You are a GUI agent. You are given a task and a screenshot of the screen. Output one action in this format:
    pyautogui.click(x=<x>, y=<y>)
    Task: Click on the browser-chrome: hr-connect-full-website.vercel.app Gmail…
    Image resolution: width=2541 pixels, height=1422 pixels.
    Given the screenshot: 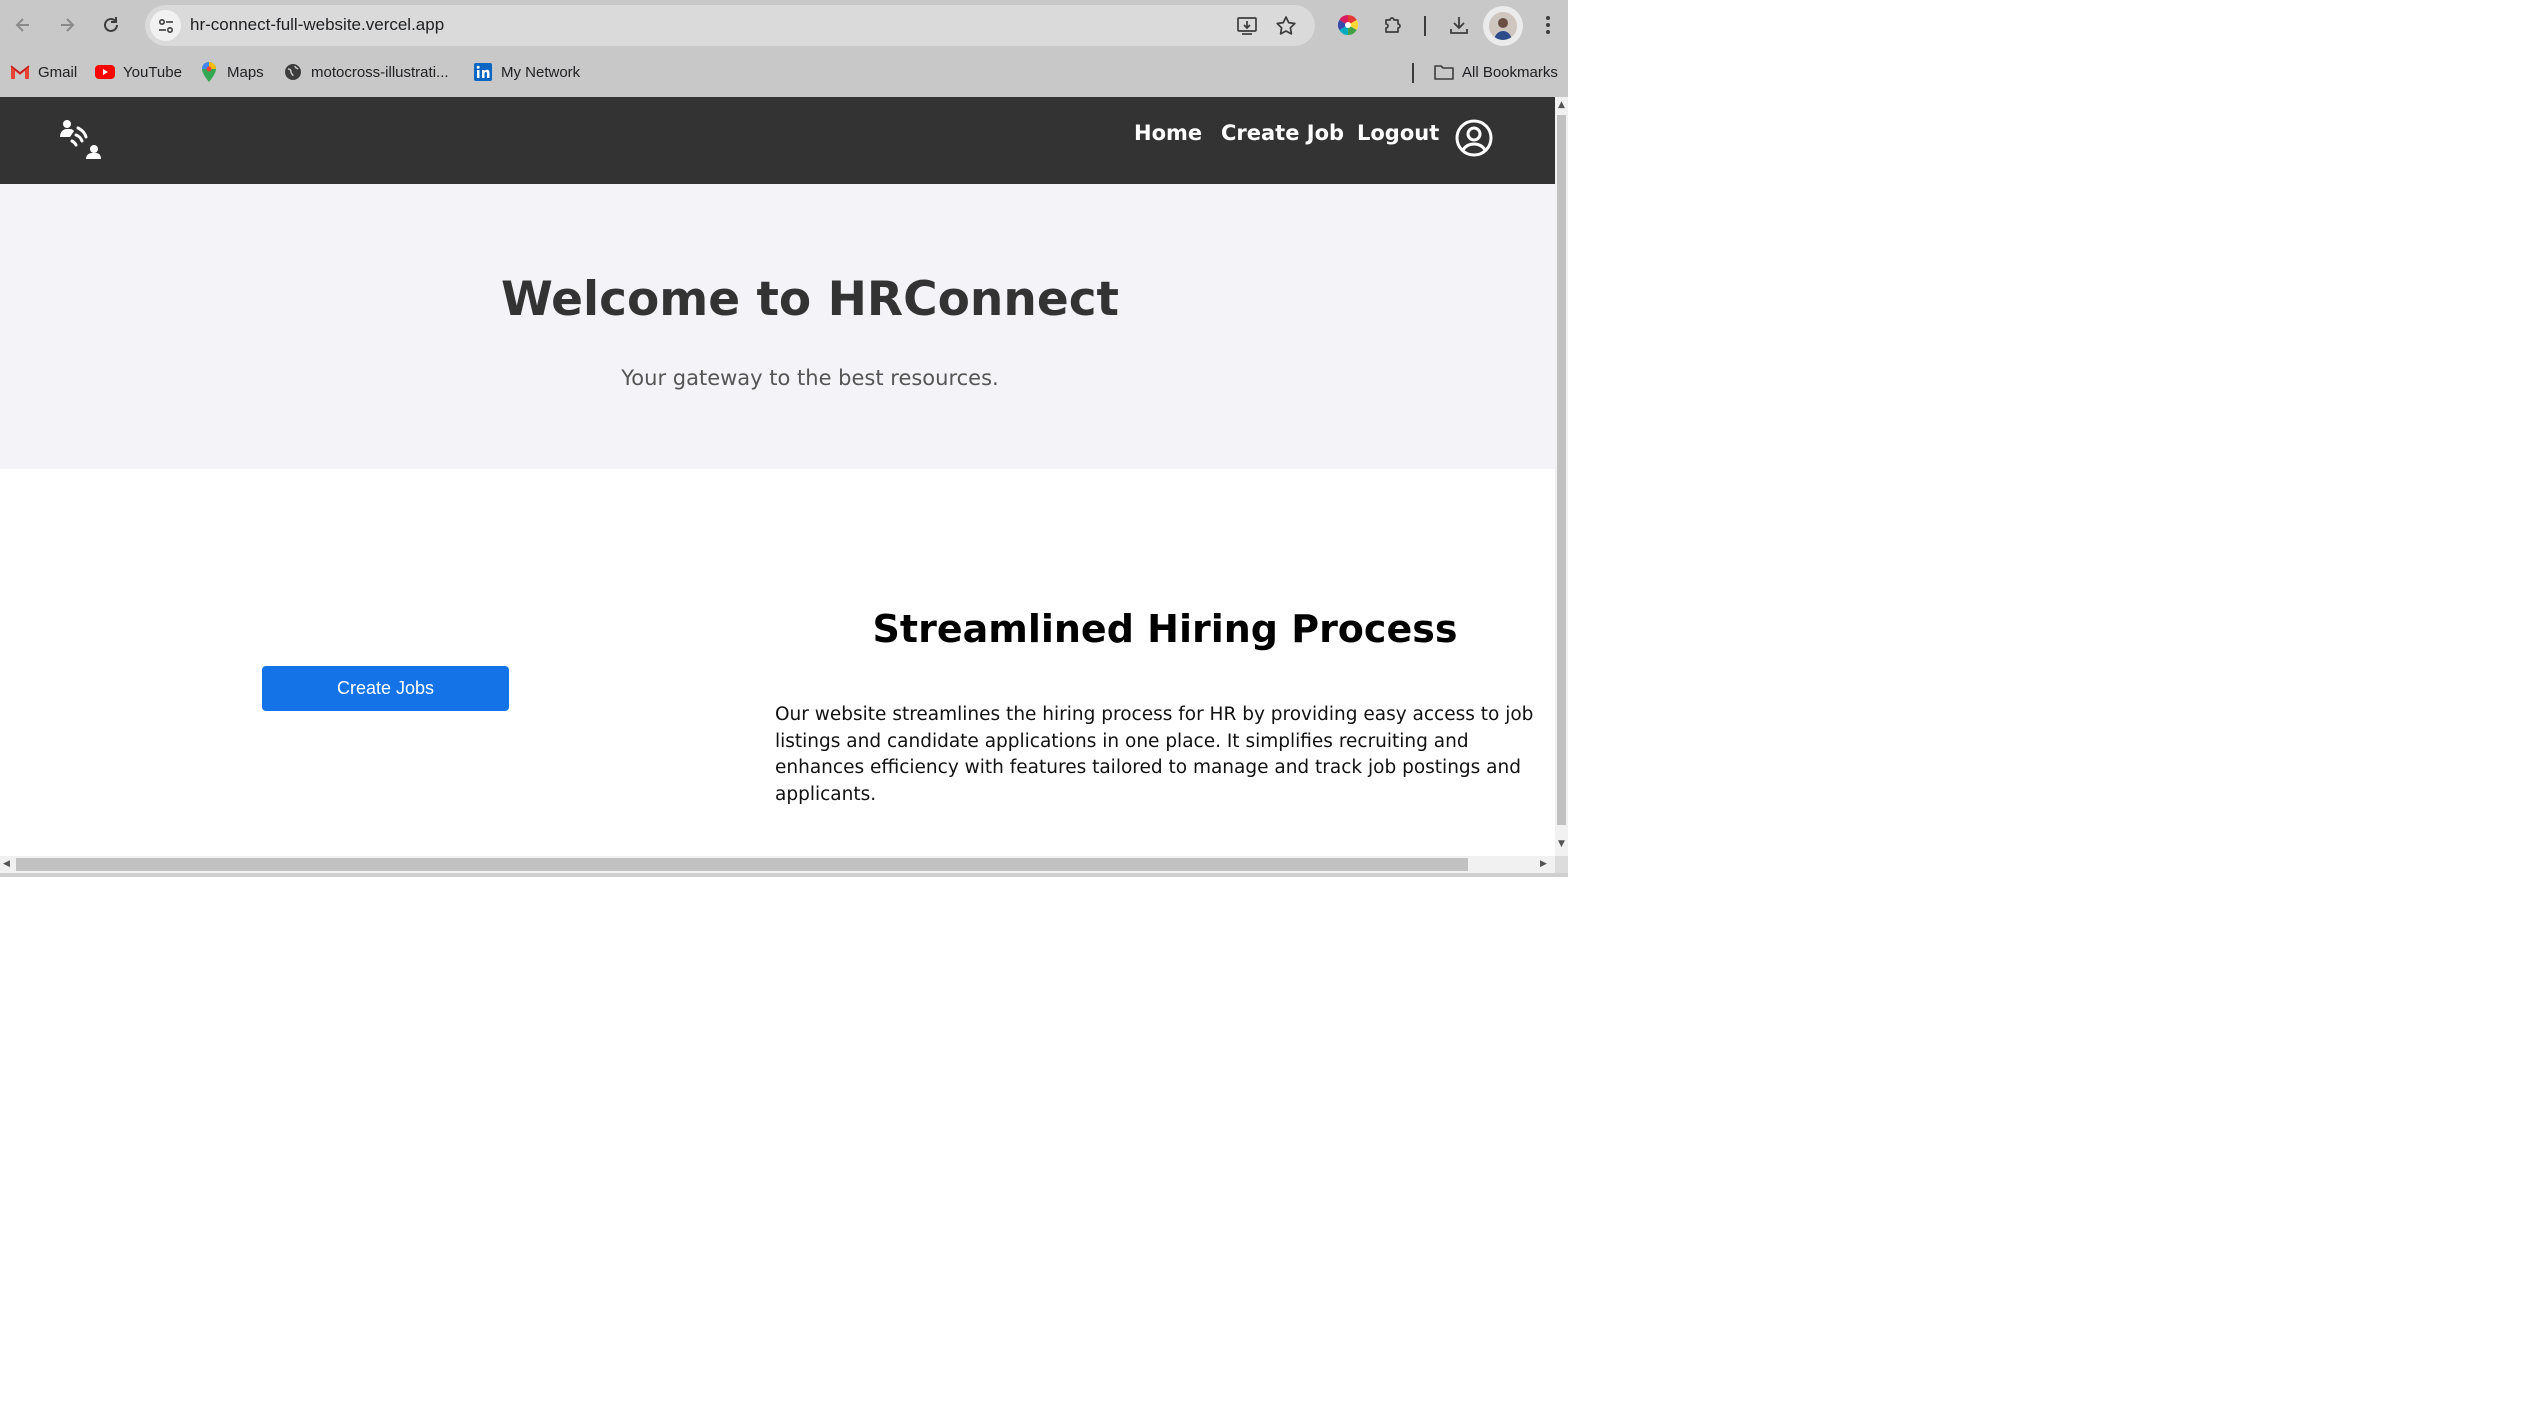 What is the action you would take?
    pyautogui.click(x=784, y=48)
    